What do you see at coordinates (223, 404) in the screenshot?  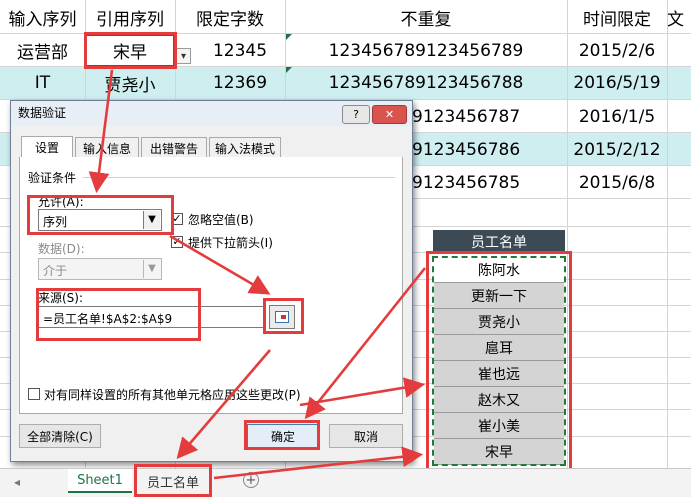 I see `arrow-source-to-tab` at bounding box center [223, 404].